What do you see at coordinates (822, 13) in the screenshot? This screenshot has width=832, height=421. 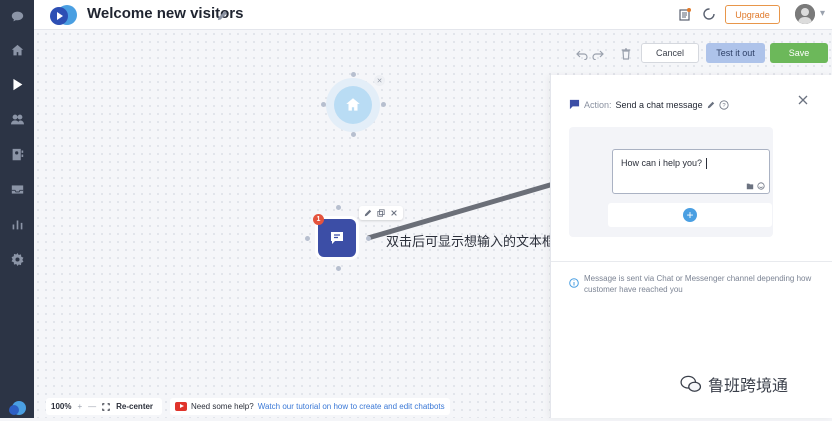 I see `account-menu-chevron-icon: ▾` at bounding box center [822, 13].